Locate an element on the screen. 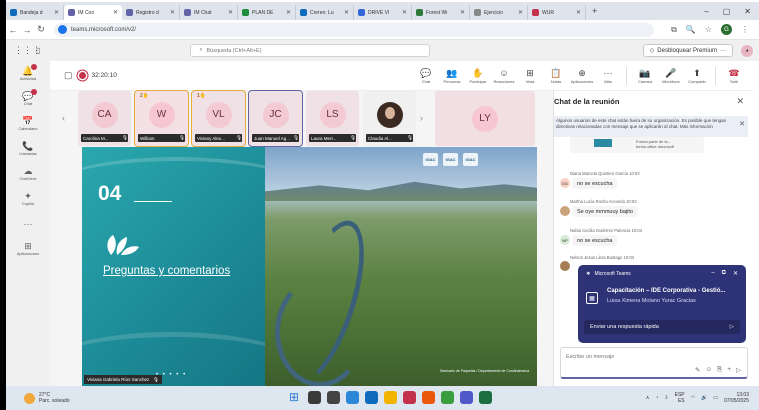 This screenshot has height=410, width=759. user-avatar: ◕ is located at coordinates (747, 50).